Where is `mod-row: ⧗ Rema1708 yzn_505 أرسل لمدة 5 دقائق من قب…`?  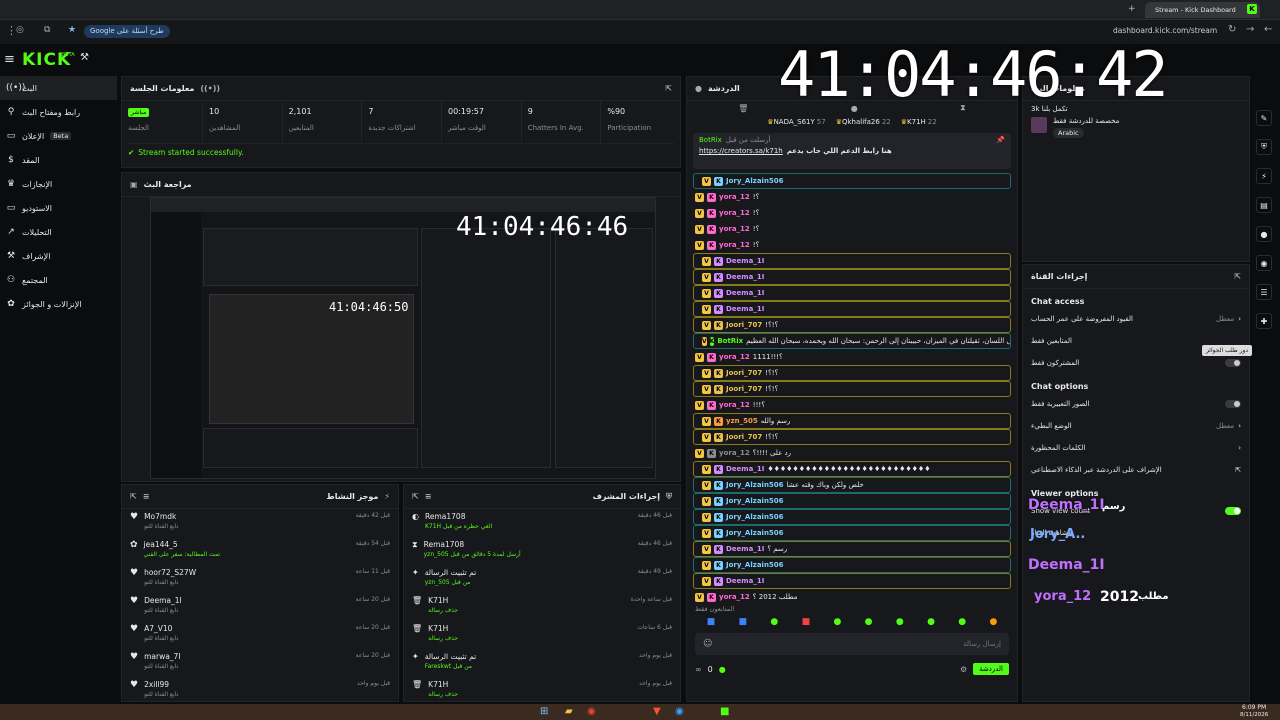 mod-row: ⧗ Rema1708 yzn_505 أرسل لمدة 5 دقائق من قب… is located at coordinates (542, 551).